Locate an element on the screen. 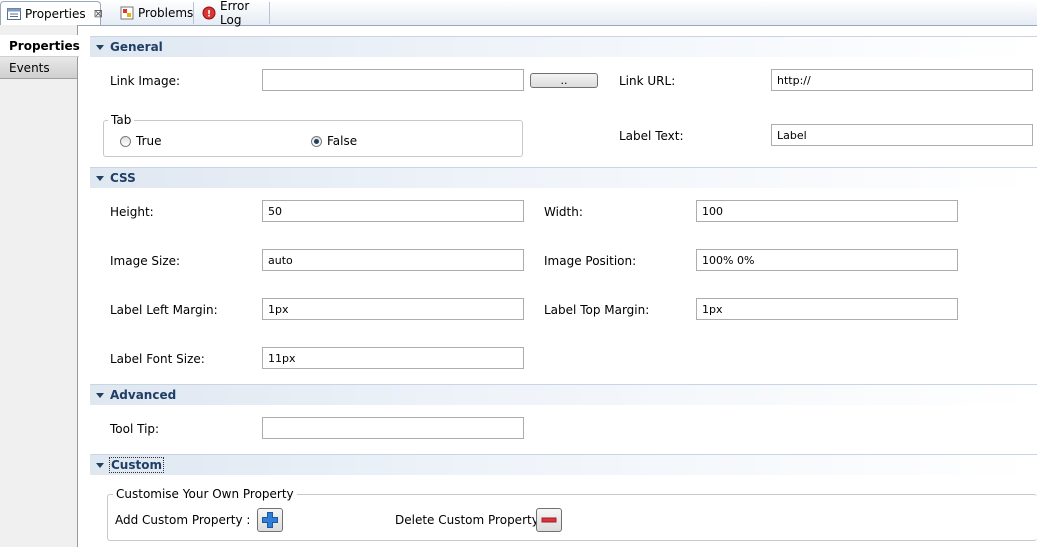 This screenshot has width=1037, height=547. close-icon: ⊠ is located at coordinates (98, 13).